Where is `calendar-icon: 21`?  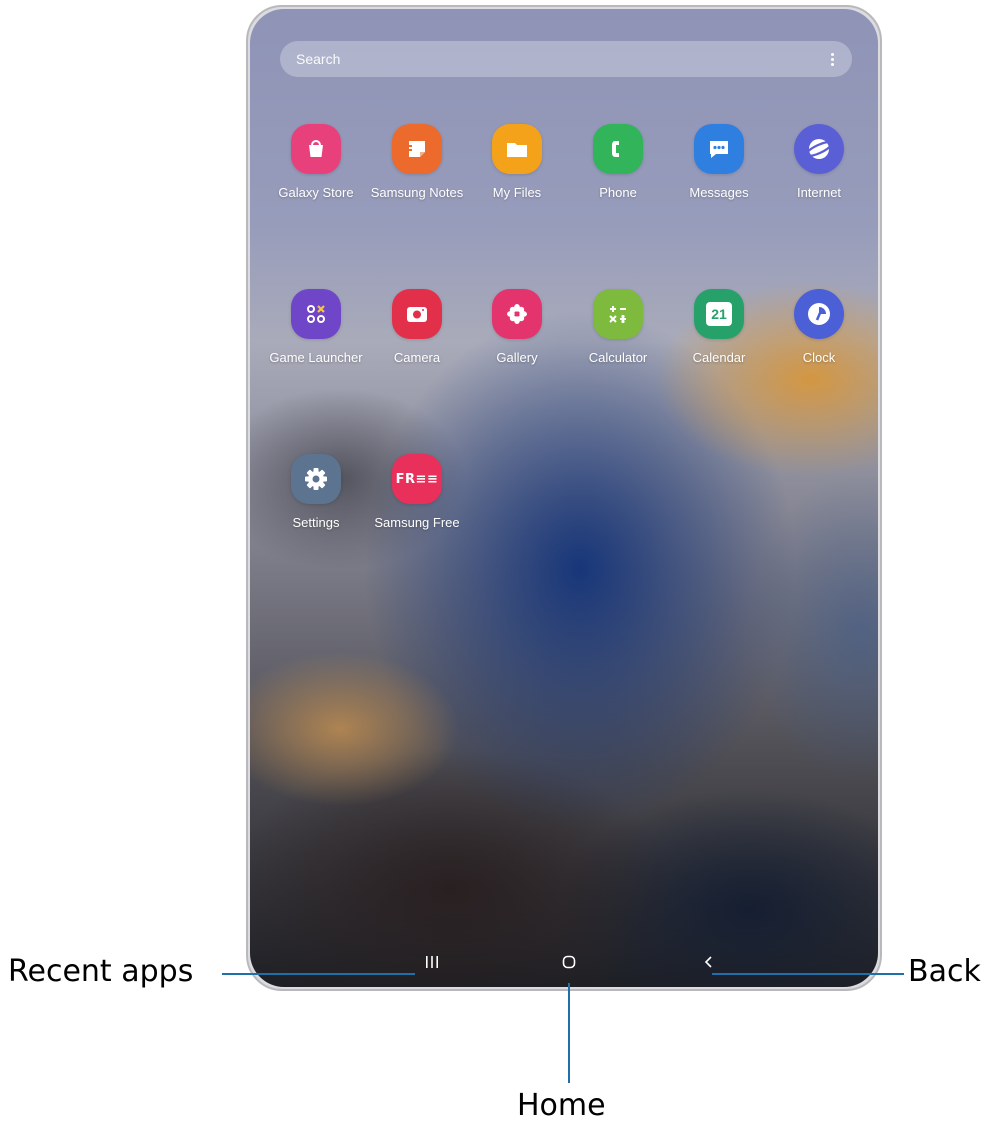
calendar-icon: 21 is located at coordinates (719, 314).